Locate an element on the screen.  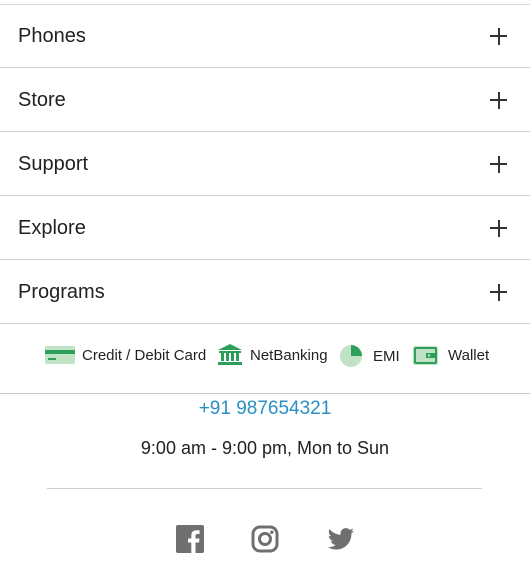
accordion-programs: Programs is located at coordinates (265, 292).